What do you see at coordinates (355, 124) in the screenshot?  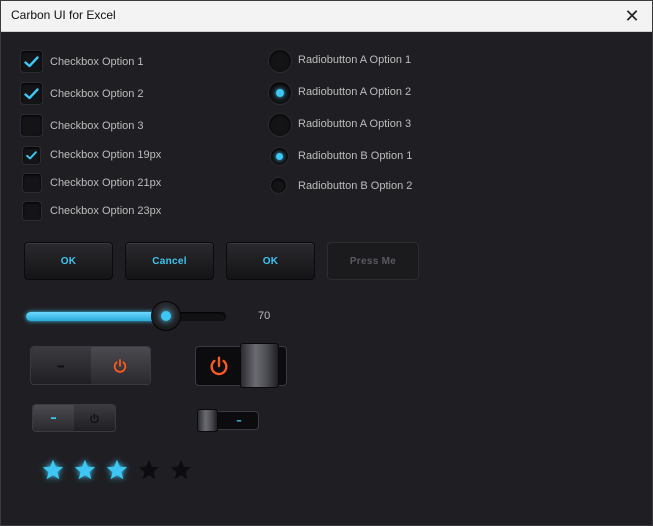 I see `radio-label: Radiobutton A Option 3` at bounding box center [355, 124].